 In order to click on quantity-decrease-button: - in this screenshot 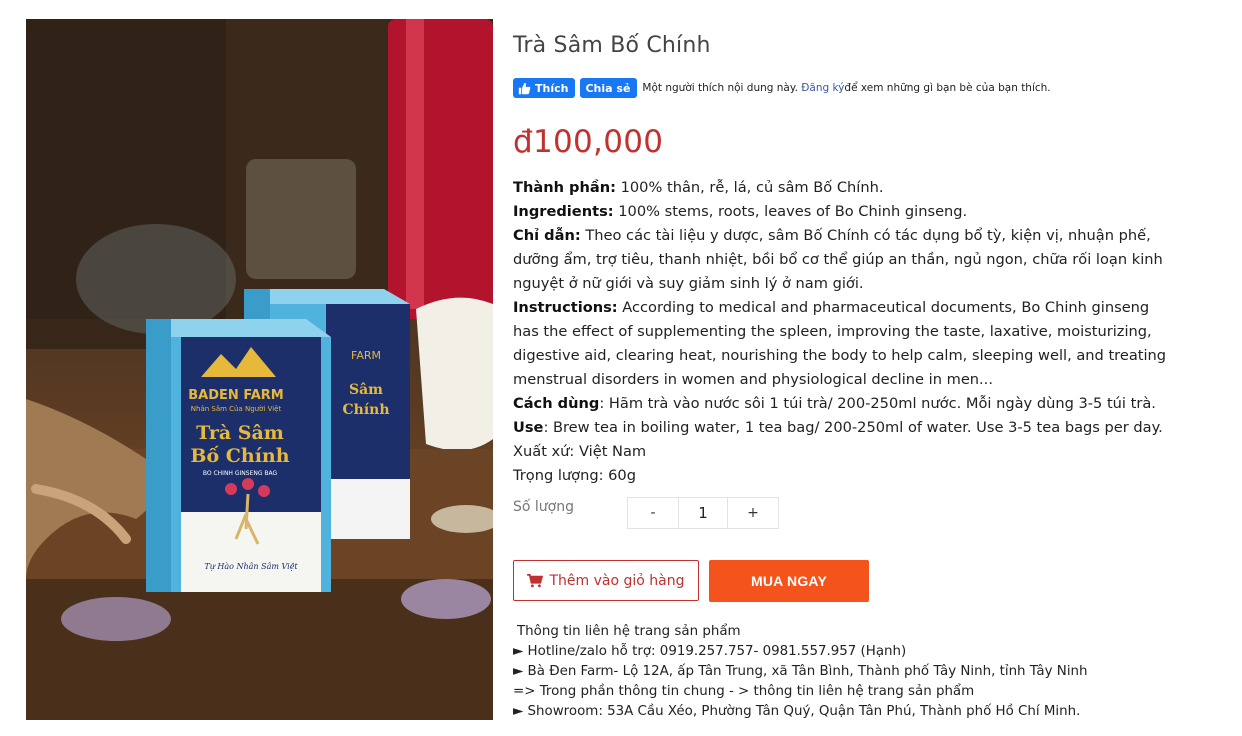, I will do `click(653, 513)`.